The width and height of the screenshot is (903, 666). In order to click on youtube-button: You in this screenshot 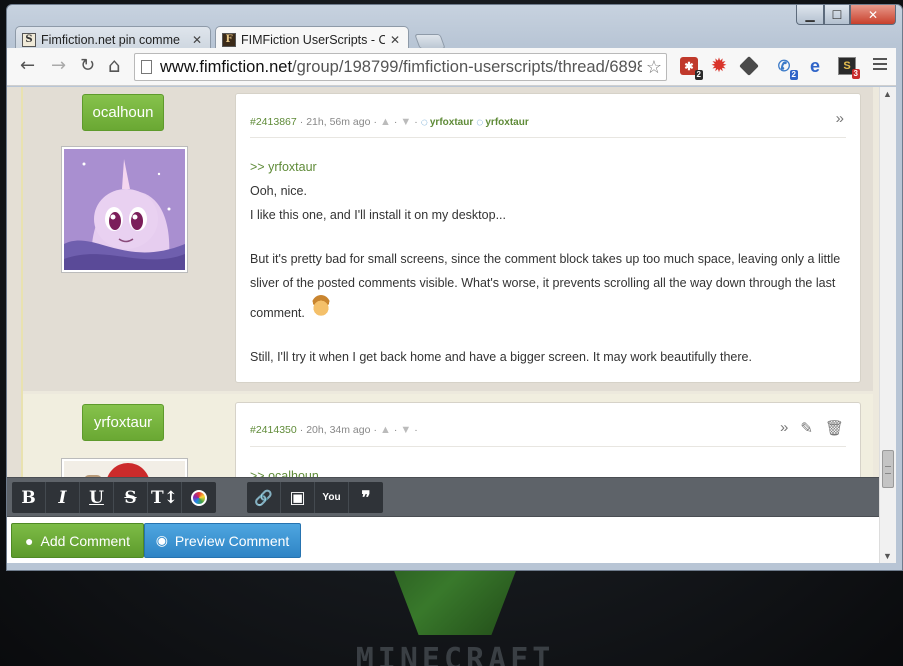, I will do `click(332, 497)`.